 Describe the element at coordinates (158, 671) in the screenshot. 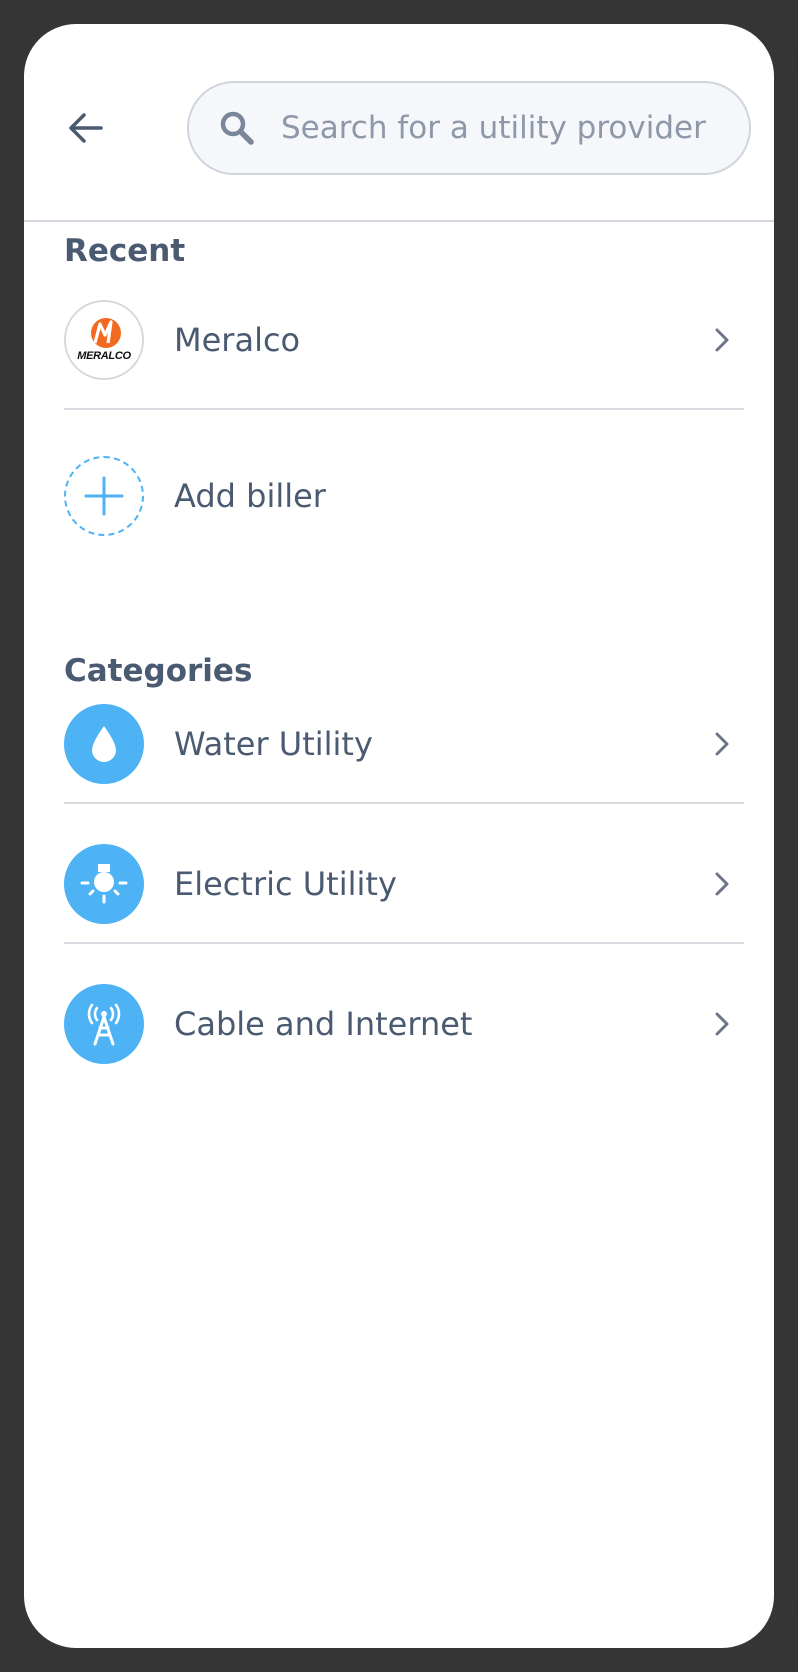

I see `categories-section-title: Categories` at that location.